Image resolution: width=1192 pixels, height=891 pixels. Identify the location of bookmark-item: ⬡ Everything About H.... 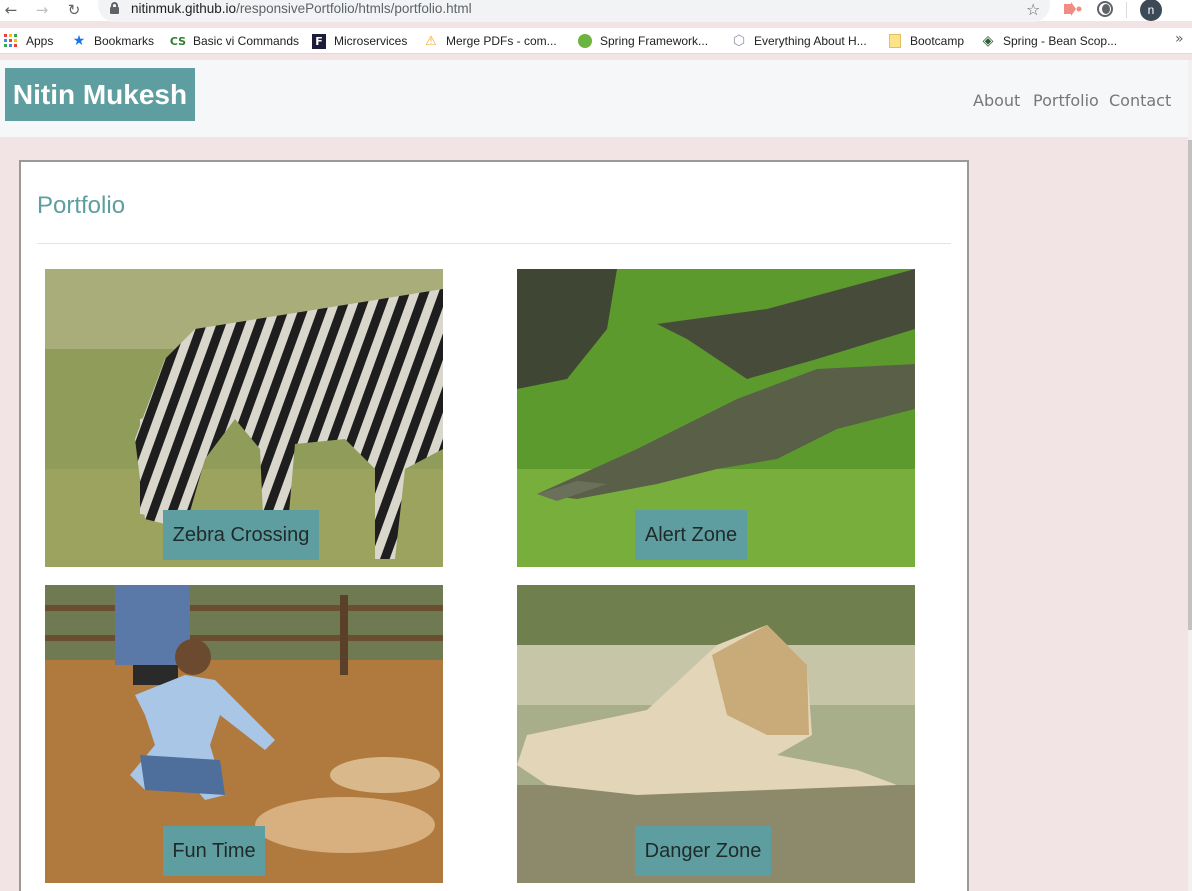
(799, 41).